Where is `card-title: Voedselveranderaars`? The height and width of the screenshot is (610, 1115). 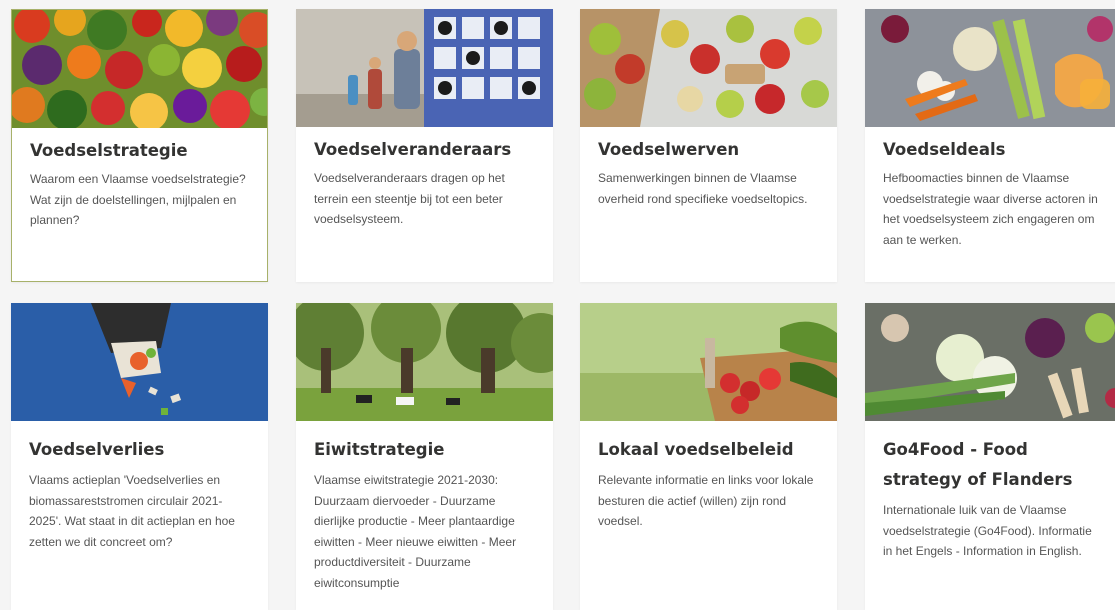 card-title: Voedselveranderaars is located at coordinates (413, 149).